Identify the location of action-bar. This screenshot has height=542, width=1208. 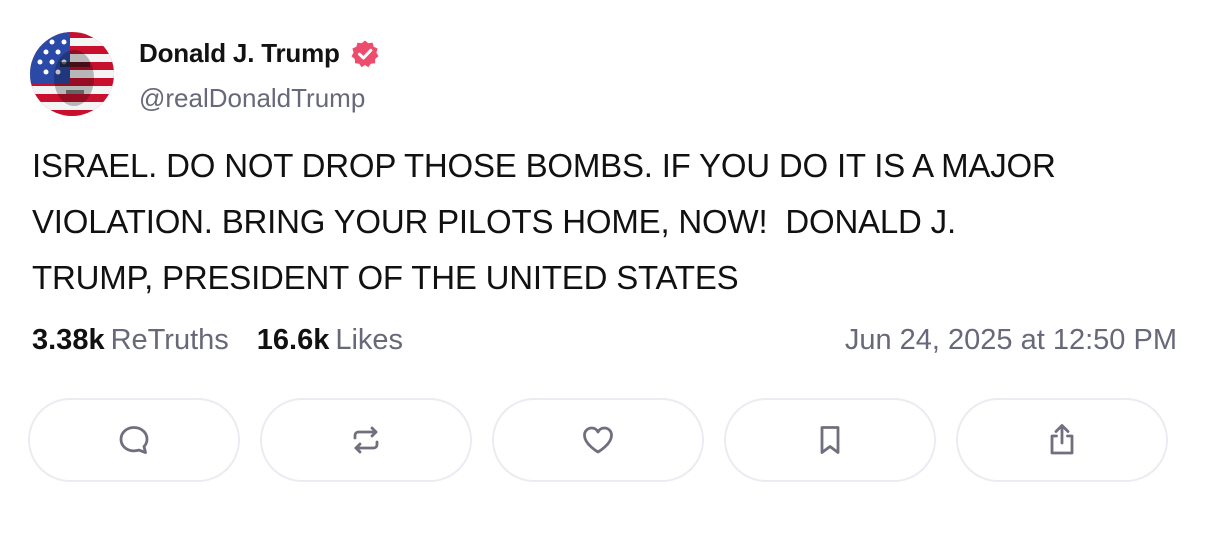
(598, 440).